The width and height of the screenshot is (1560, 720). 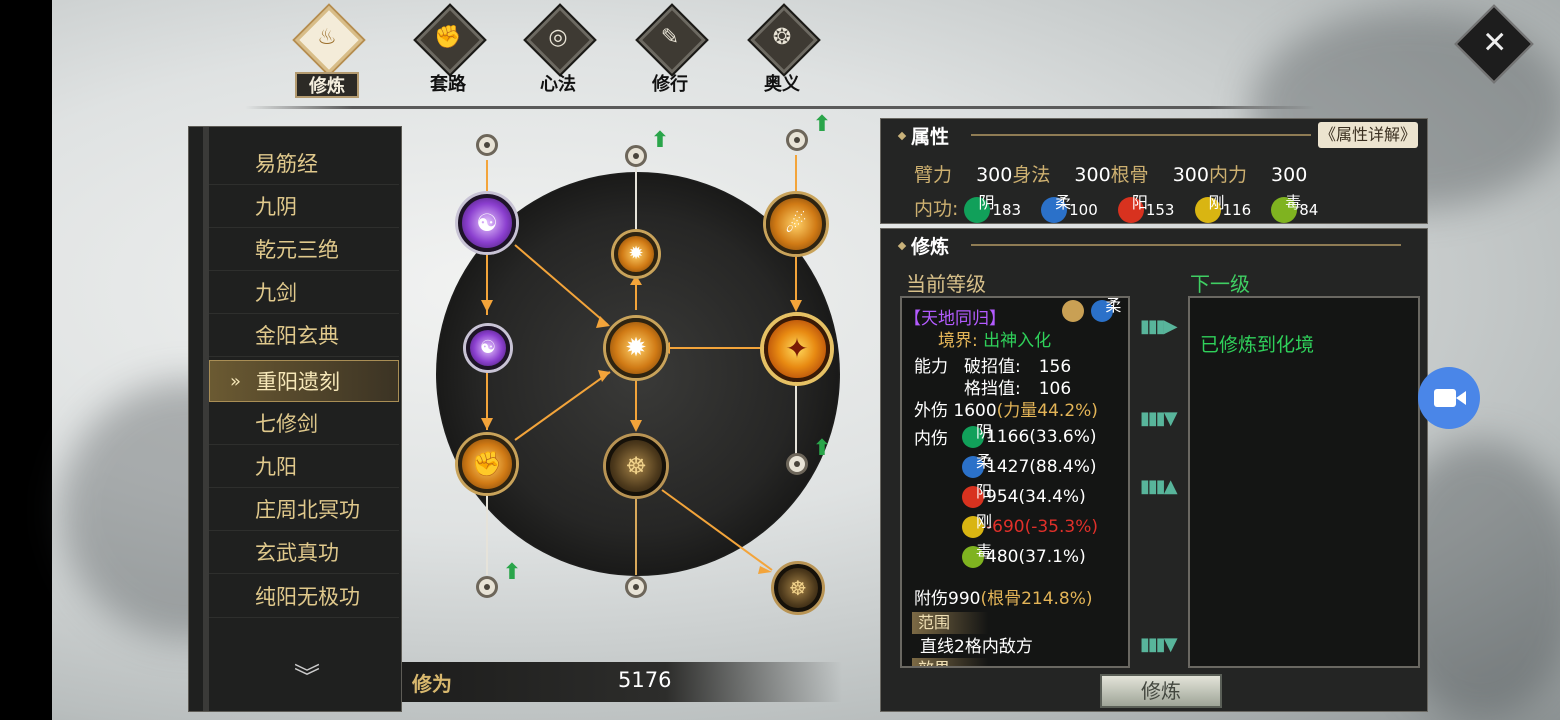 What do you see at coordinates (1237, 210) in the screenshot?
I see `neigong-value: 116` at bounding box center [1237, 210].